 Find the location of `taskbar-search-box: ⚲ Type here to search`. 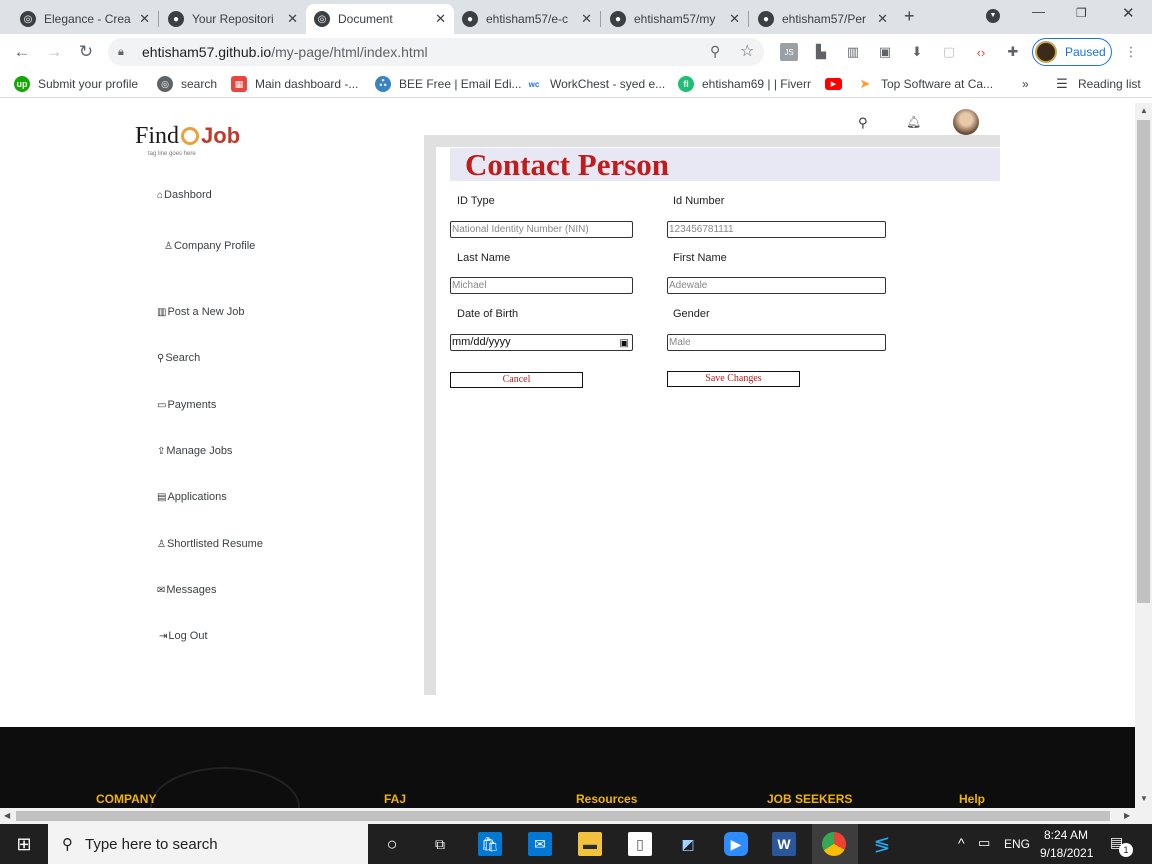

taskbar-search-box: ⚲ Type here to search is located at coordinates (208, 844).